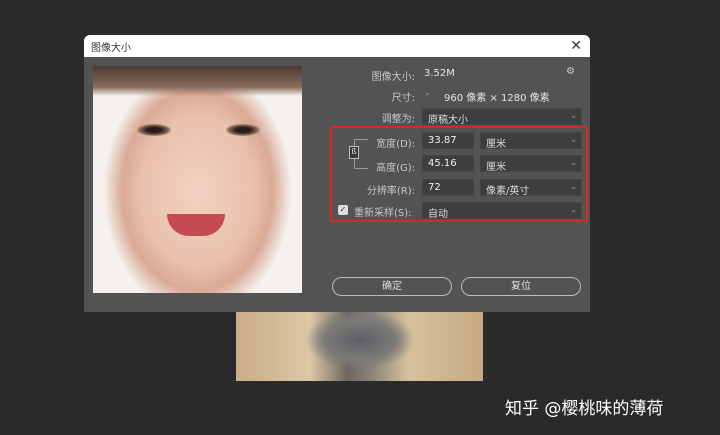  I want to click on resample-select: 自动 ⌄, so click(502, 211).